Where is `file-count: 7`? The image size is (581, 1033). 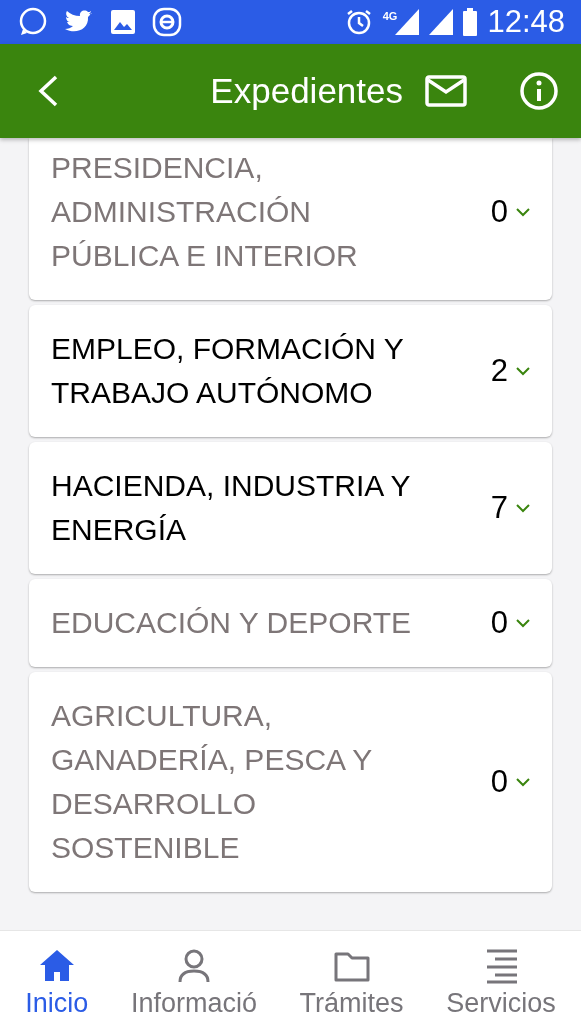 file-count: 7 is located at coordinates (499, 508).